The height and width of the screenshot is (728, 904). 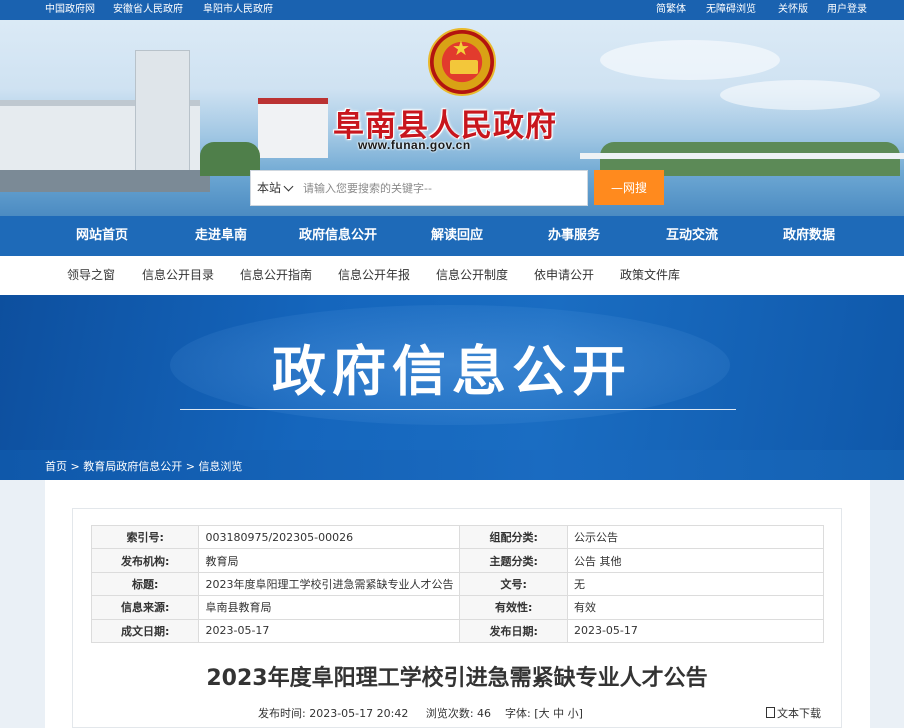 I want to click on document-download-icon, so click(x=770, y=712).